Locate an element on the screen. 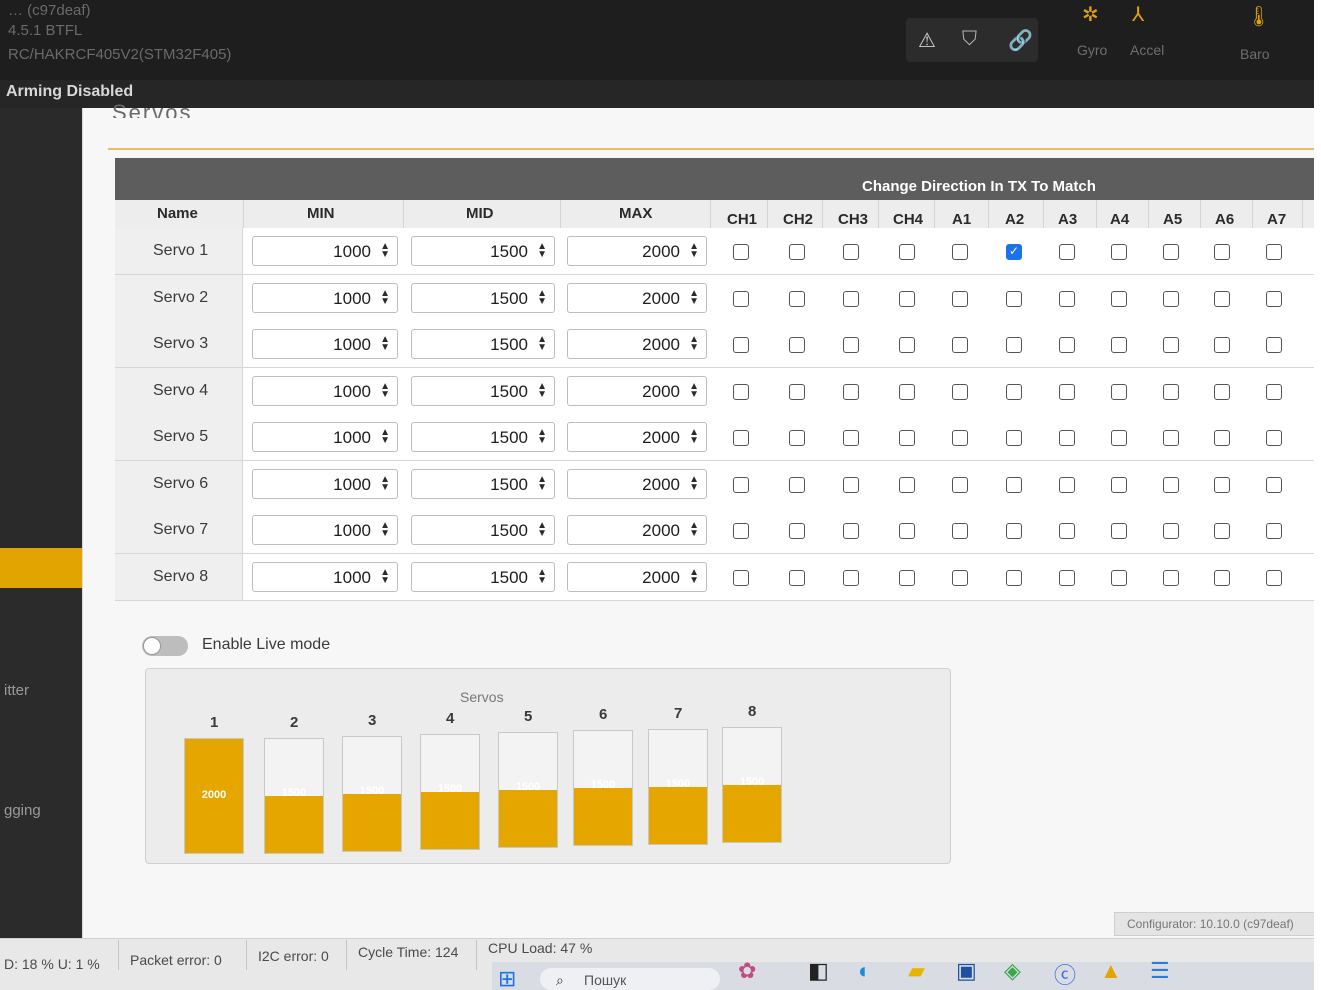 The height and width of the screenshot is (990, 1321). store-icon: ▣ is located at coordinates (966, 971).